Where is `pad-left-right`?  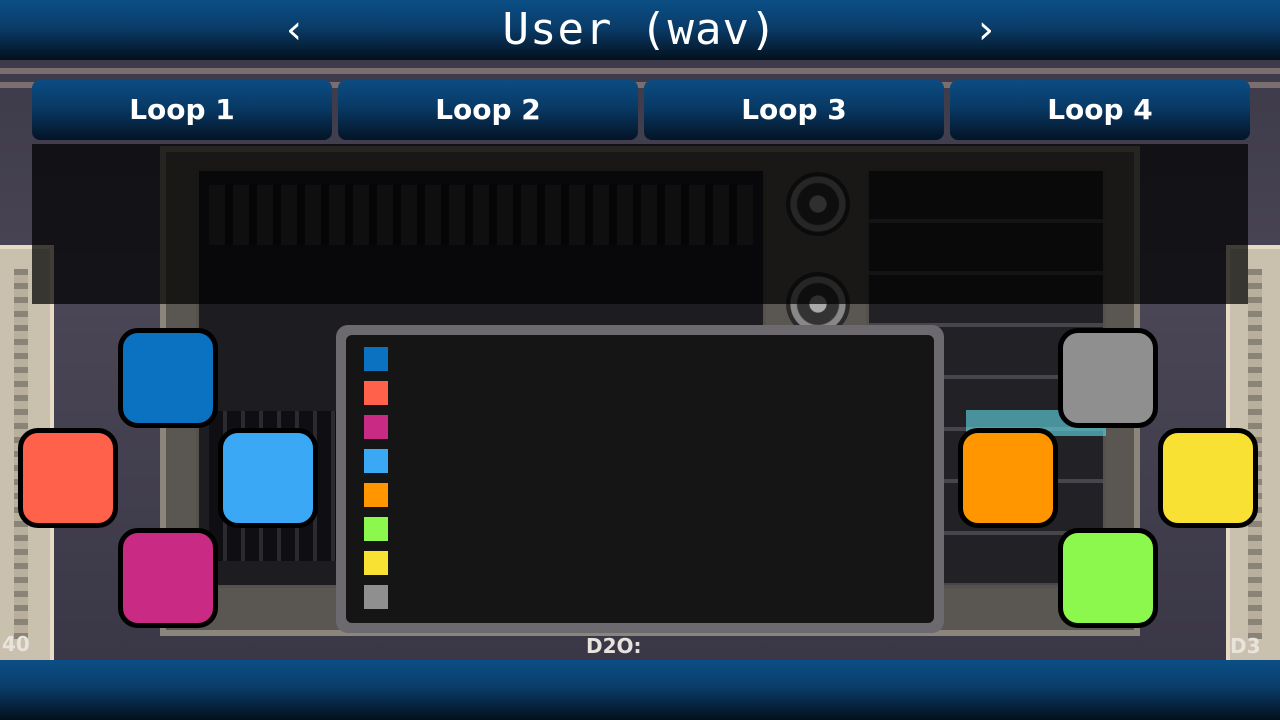
pad-left-right is located at coordinates (268, 478).